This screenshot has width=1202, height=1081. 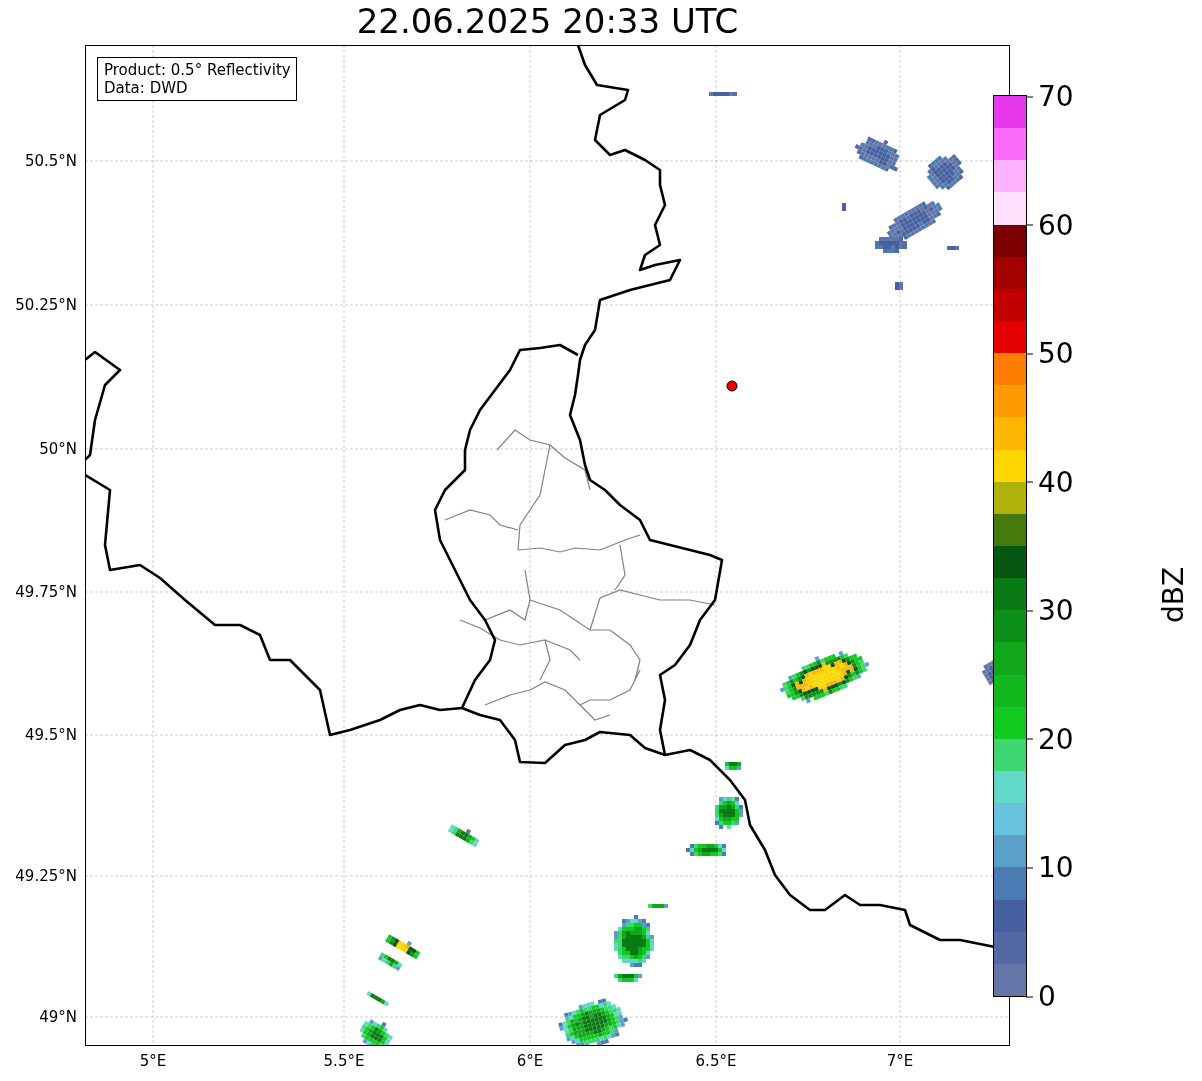 What do you see at coordinates (1050, 610) in the screenshot?
I see `colorbar-tick-label: 30` at bounding box center [1050, 610].